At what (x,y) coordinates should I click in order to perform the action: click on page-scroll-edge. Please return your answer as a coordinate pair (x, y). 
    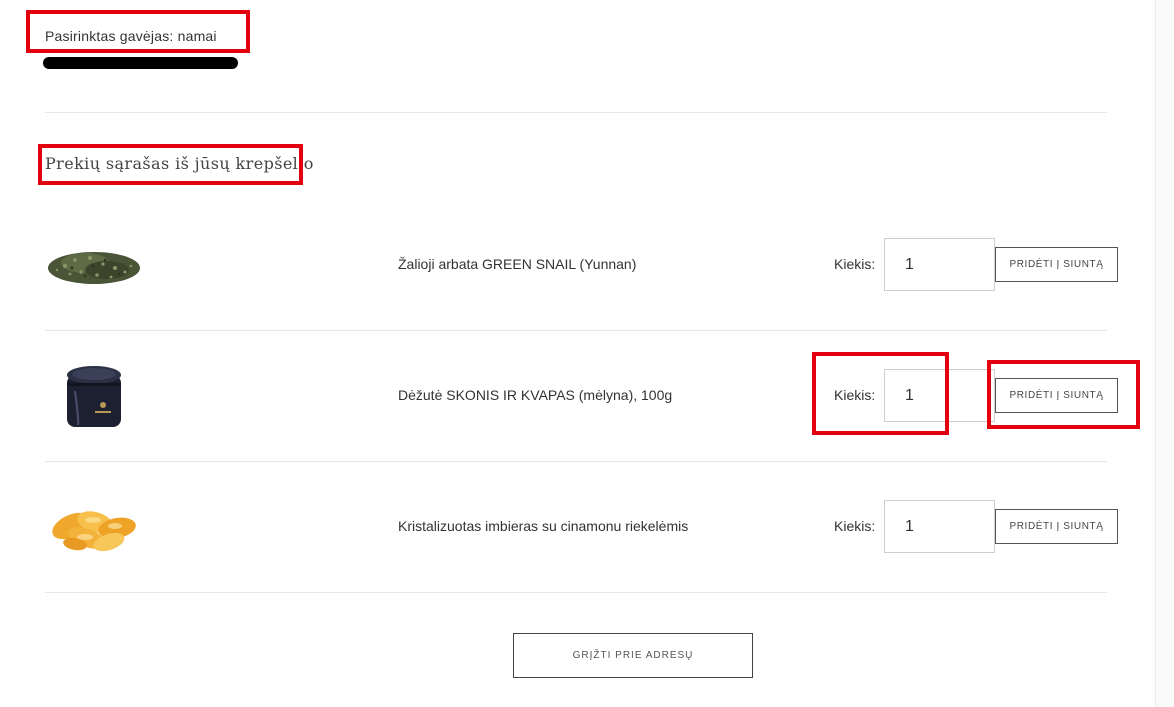
    Looking at the image, I should click on (1164, 353).